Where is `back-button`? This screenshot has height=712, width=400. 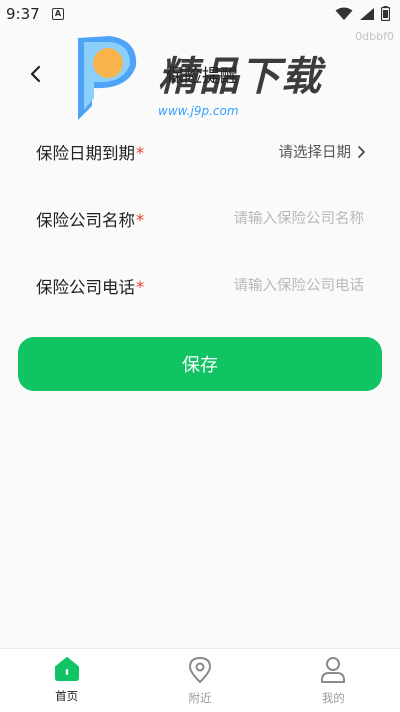 back-button is located at coordinates (36, 74).